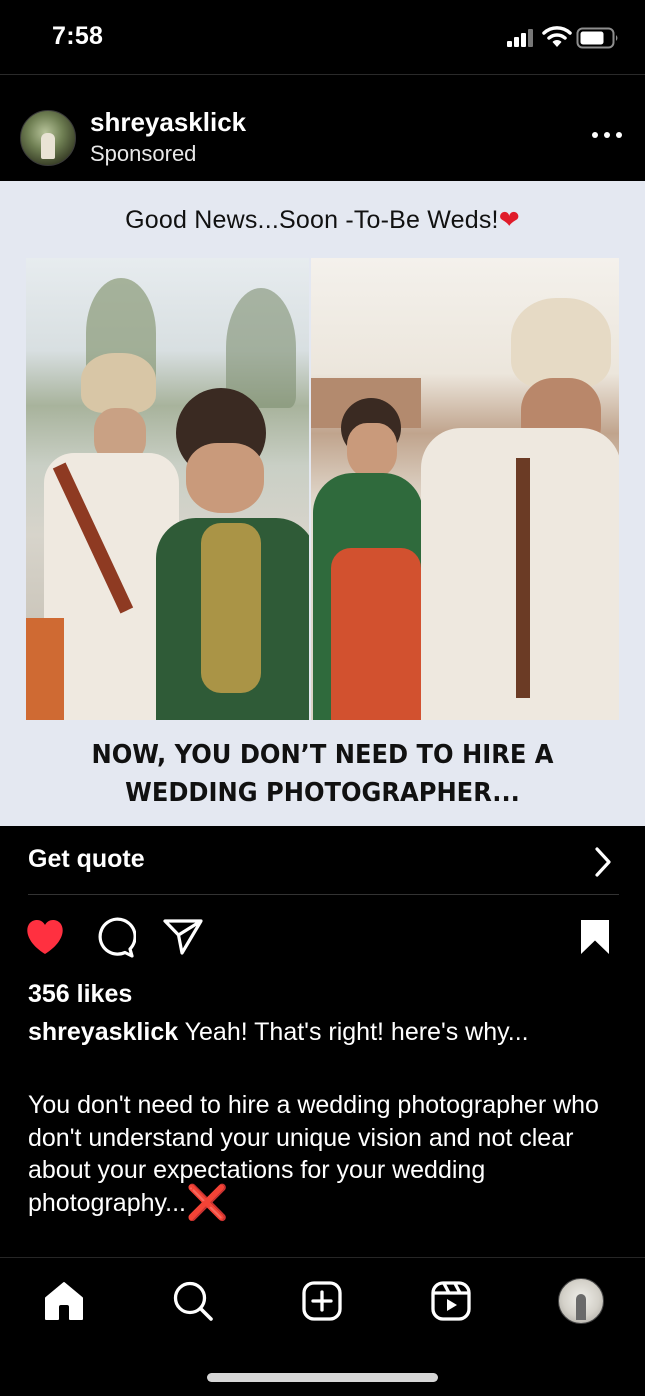 This screenshot has height=1396, width=645. What do you see at coordinates (86, 859) in the screenshot?
I see `get-quote-label: Get quote` at bounding box center [86, 859].